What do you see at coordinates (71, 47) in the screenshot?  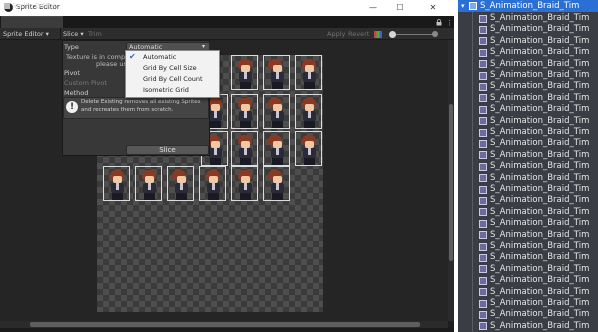 I see `type-label: Type` at bounding box center [71, 47].